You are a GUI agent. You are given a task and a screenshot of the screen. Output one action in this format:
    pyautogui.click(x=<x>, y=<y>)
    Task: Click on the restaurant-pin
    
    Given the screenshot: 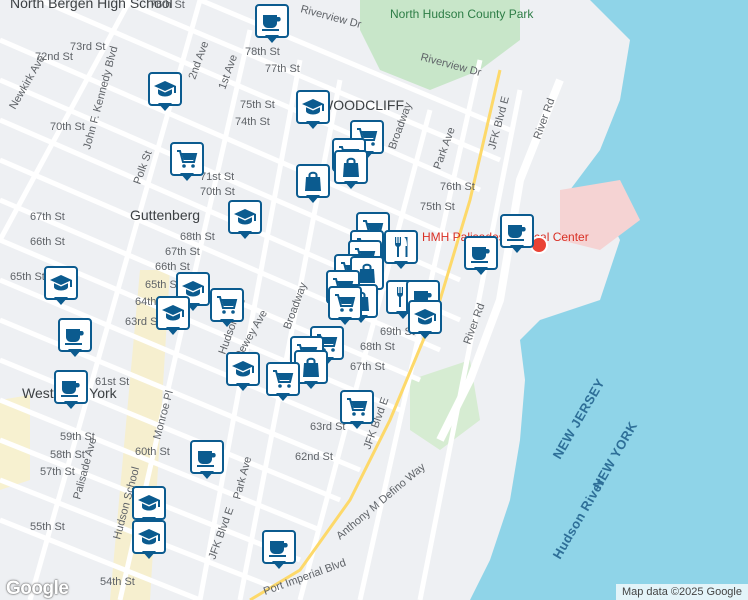 What is the action you would take?
    pyautogui.click(x=401, y=250)
    